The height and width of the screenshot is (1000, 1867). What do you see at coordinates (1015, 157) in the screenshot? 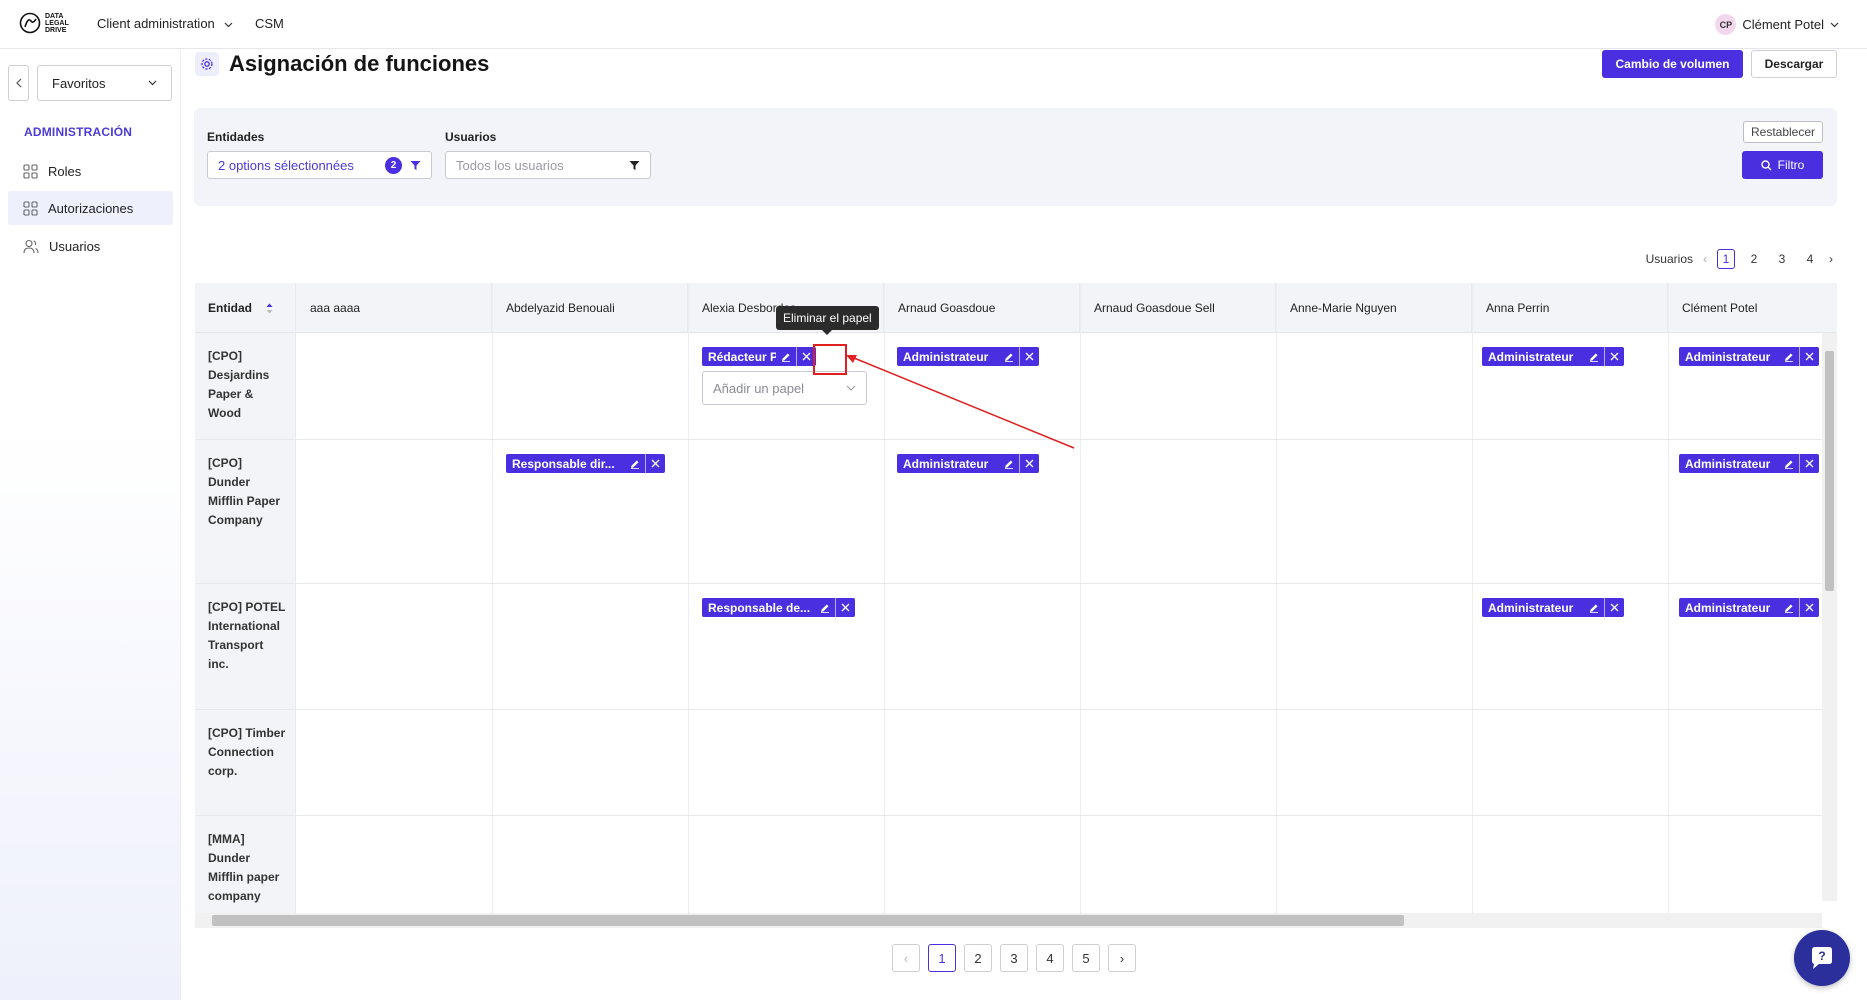
I see `filter-panel` at bounding box center [1015, 157].